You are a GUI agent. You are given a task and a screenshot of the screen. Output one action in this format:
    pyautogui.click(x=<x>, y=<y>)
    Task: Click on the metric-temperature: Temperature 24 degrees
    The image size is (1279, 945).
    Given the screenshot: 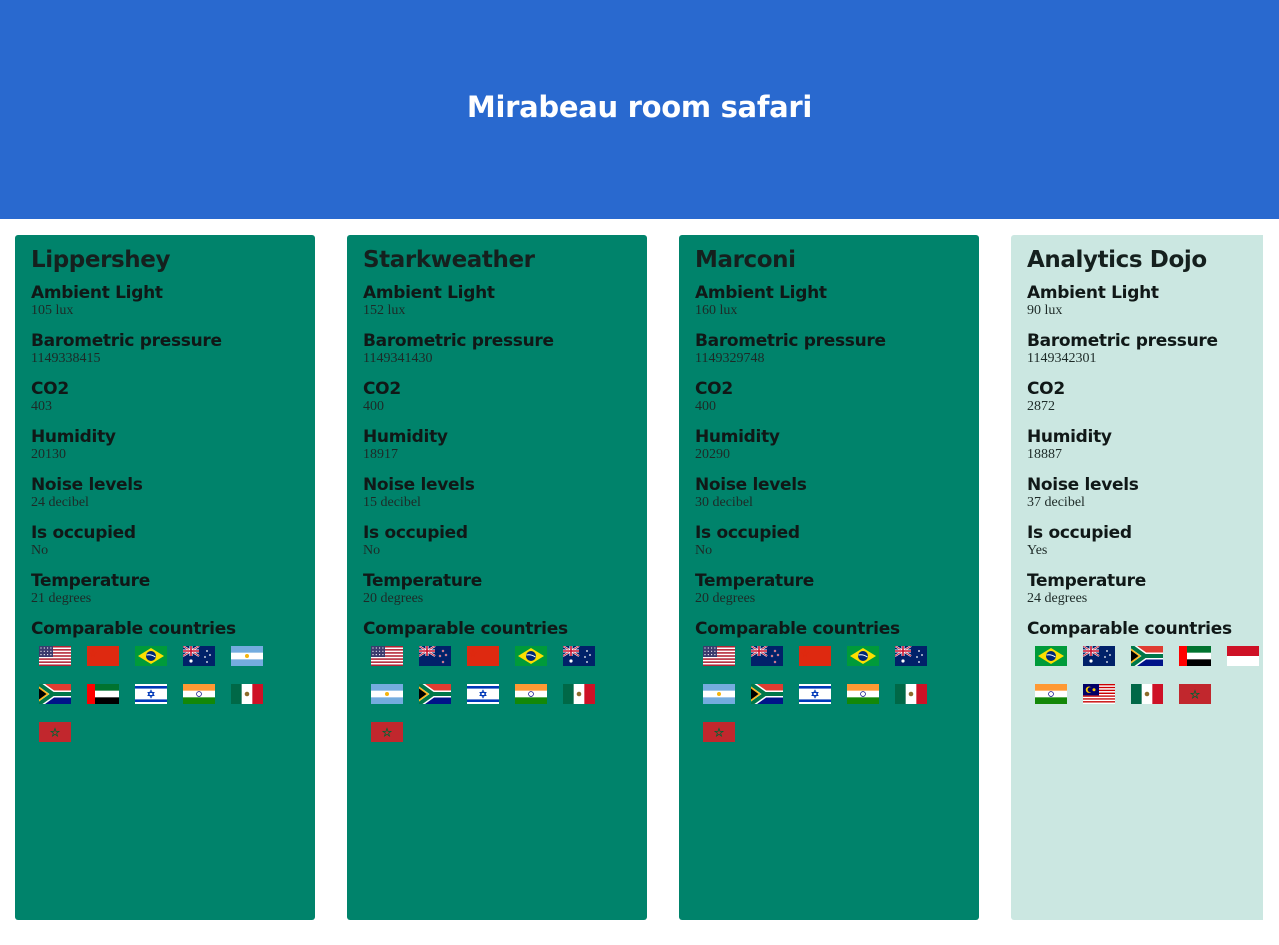 What is the action you would take?
    pyautogui.click(x=1145, y=589)
    